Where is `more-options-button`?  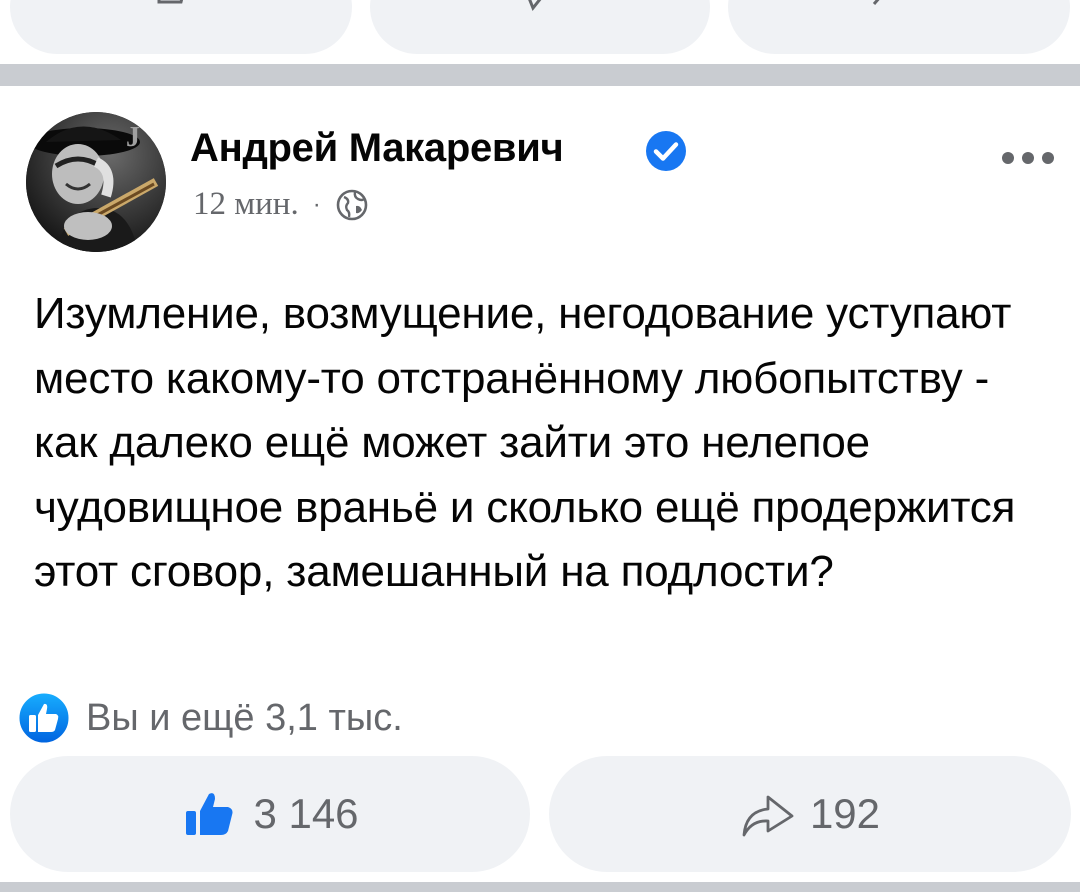
more-options-button is located at coordinates (1028, 158).